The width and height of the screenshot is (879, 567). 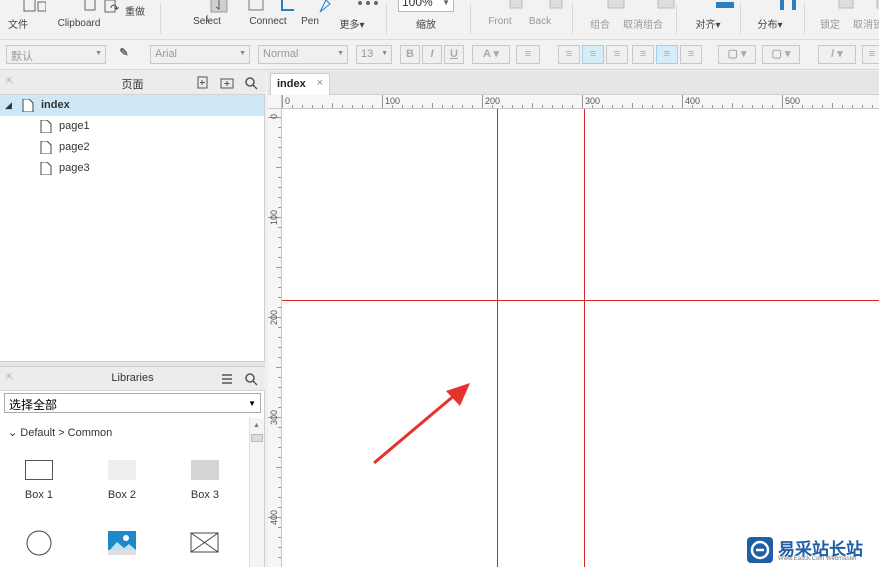 What do you see at coordinates (793, 101) in the screenshot?
I see `ruler-label: 500` at bounding box center [793, 101].